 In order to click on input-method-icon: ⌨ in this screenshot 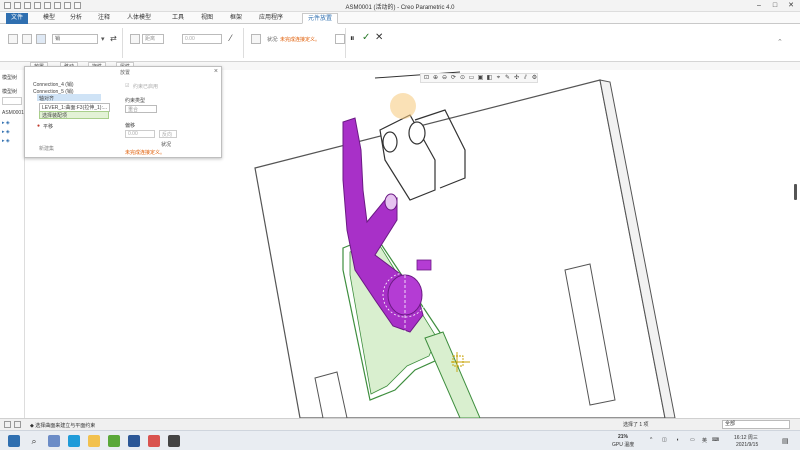, I will do `click(715, 440)`.